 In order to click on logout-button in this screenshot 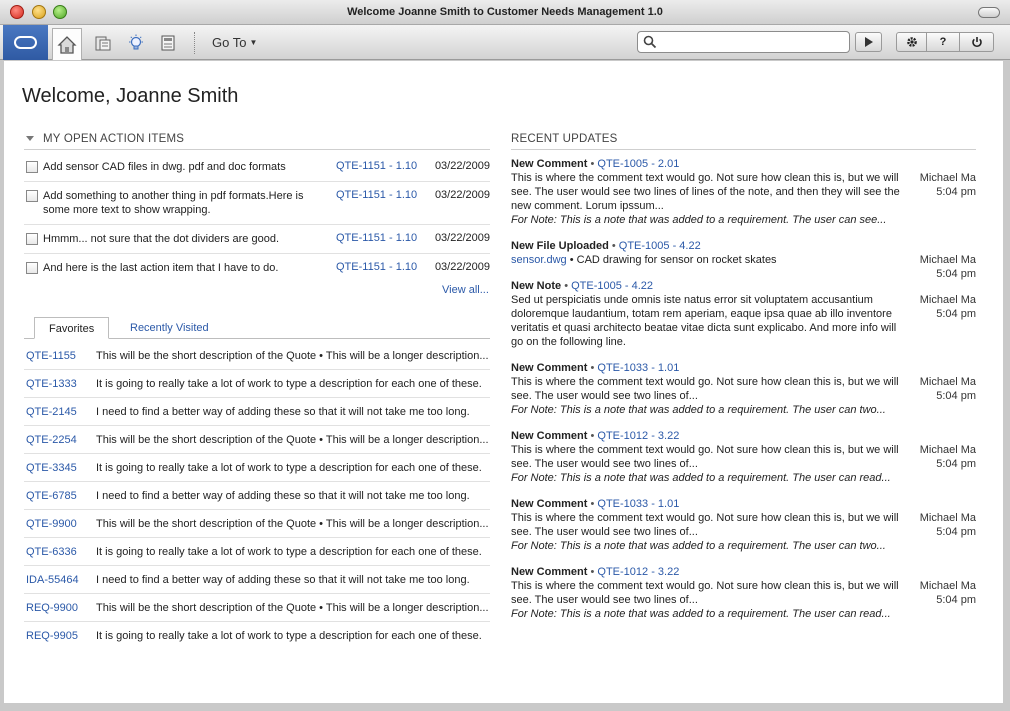, I will do `click(977, 42)`.